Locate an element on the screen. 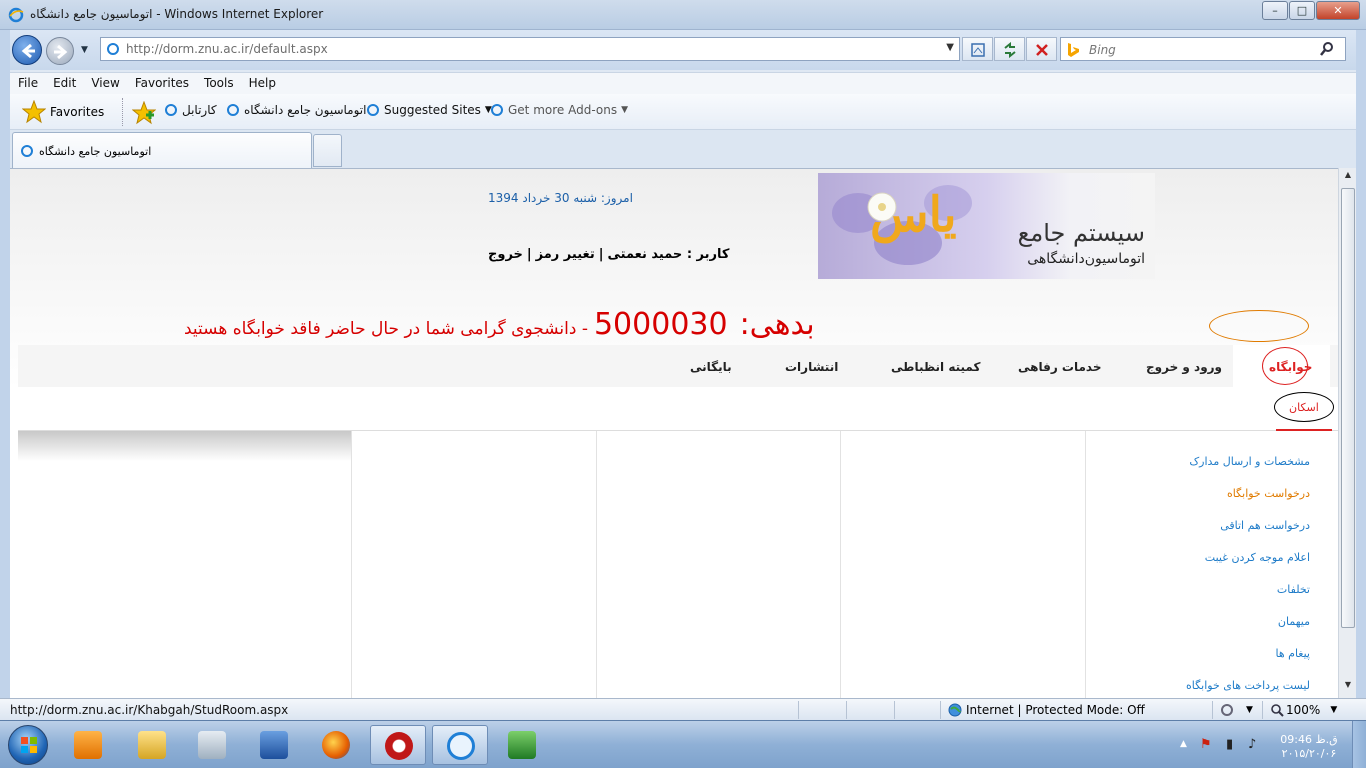 This screenshot has height=768, width=1366. main-menu-archive: بایگانی is located at coordinates (711, 367).